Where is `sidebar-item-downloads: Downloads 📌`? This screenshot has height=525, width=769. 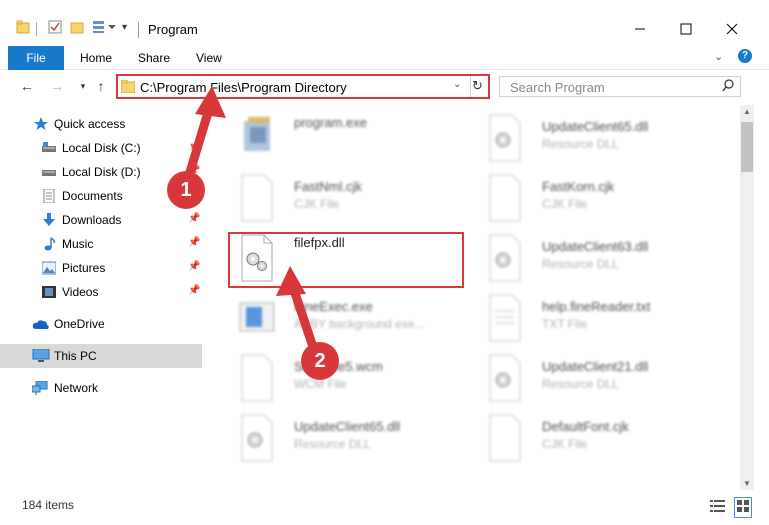 sidebar-item-downloads: Downloads 📌 is located at coordinates (101, 220).